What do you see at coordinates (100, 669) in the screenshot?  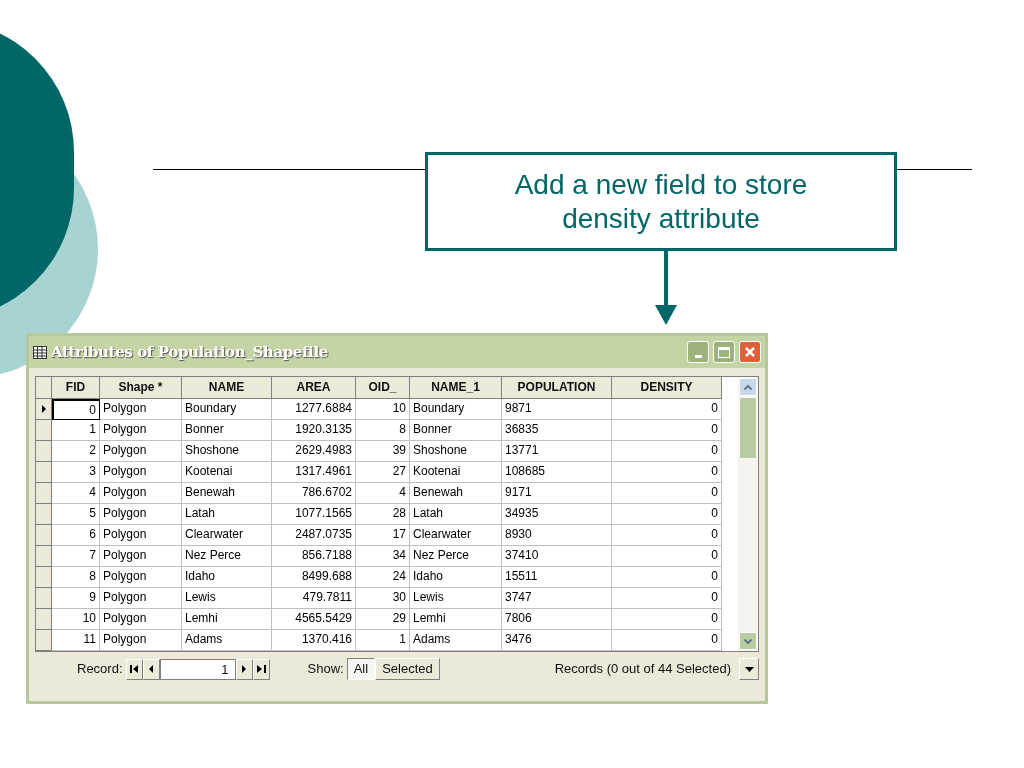 I see `record-label: Record:` at bounding box center [100, 669].